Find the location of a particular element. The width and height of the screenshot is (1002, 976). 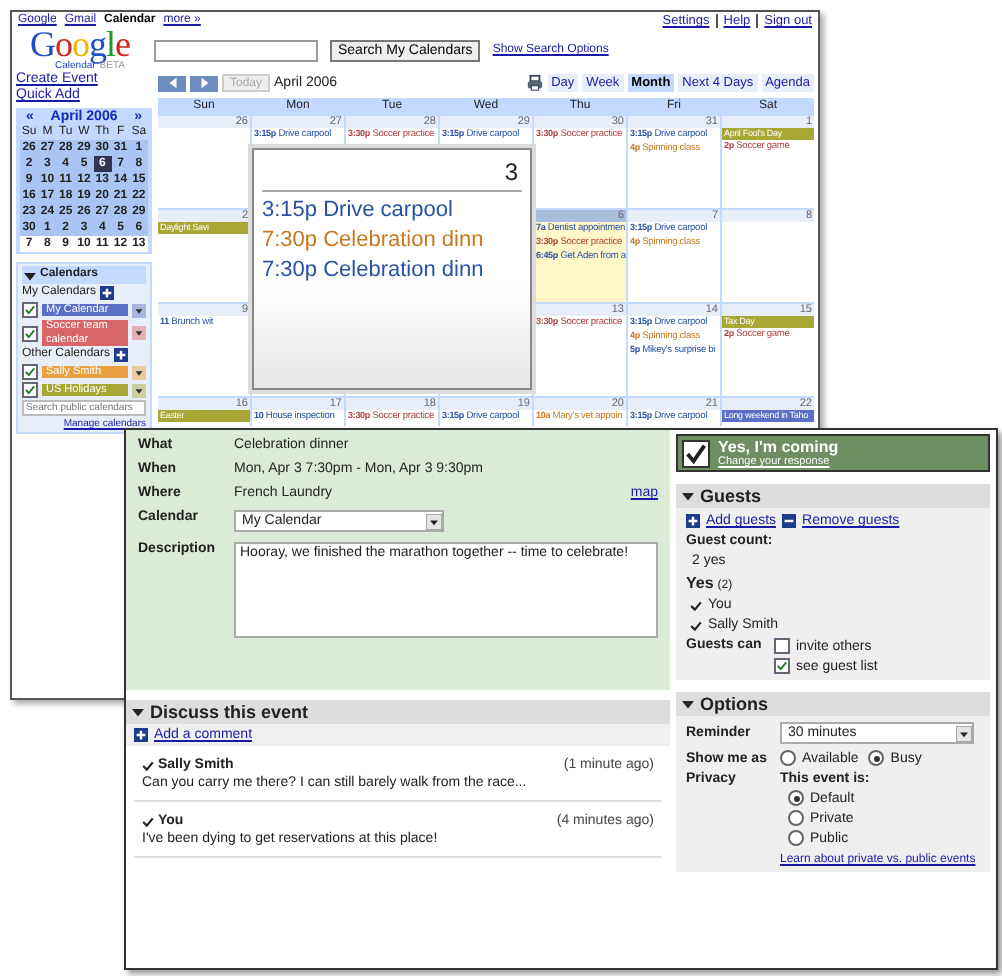

day-number: 3 is located at coordinates (511, 172).